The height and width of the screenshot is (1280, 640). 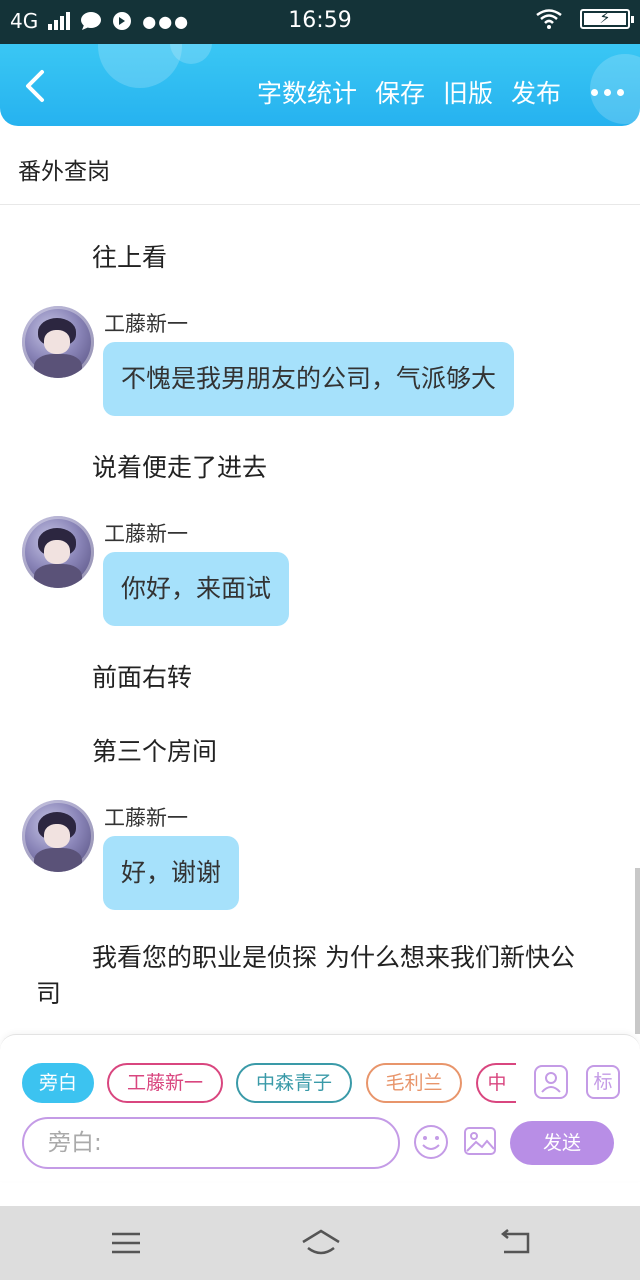 What do you see at coordinates (549, 19) in the screenshot?
I see `wifi-icon` at bounding box center [549, 19].